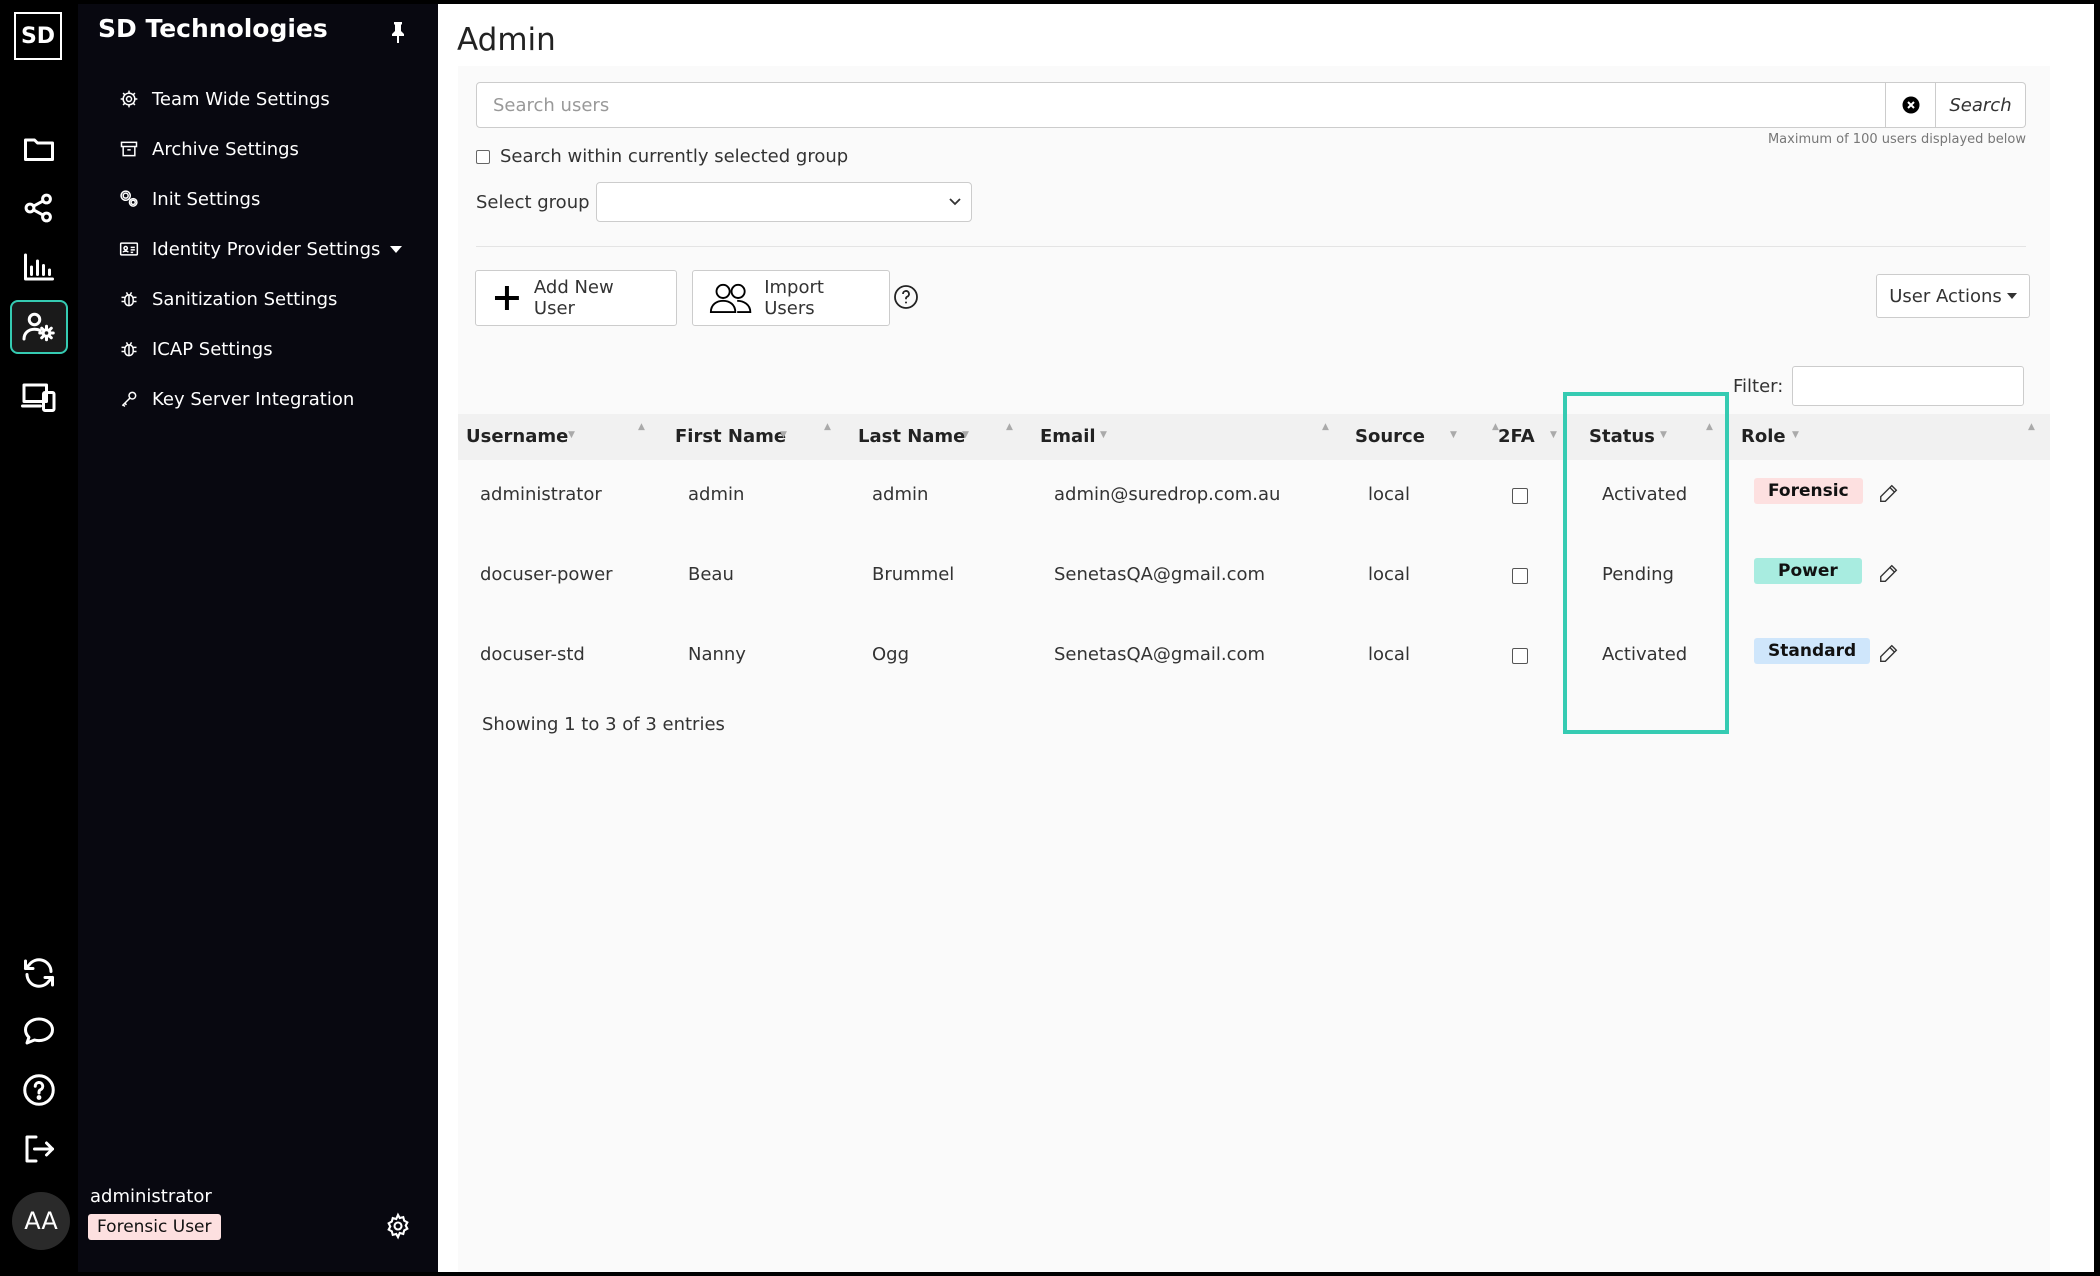 This screenshot has height=1276, width=2100. I want to click on add-new-user-button: Add New User, so click(576, 298).